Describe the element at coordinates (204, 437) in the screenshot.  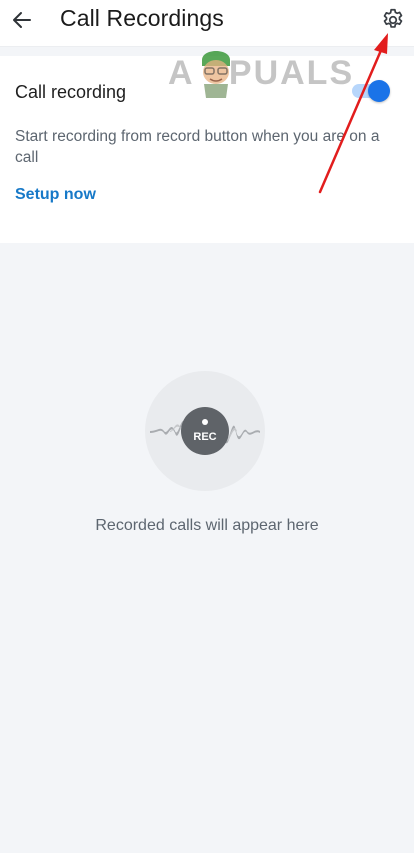
I see `rec-badge-text: REC` at that location.